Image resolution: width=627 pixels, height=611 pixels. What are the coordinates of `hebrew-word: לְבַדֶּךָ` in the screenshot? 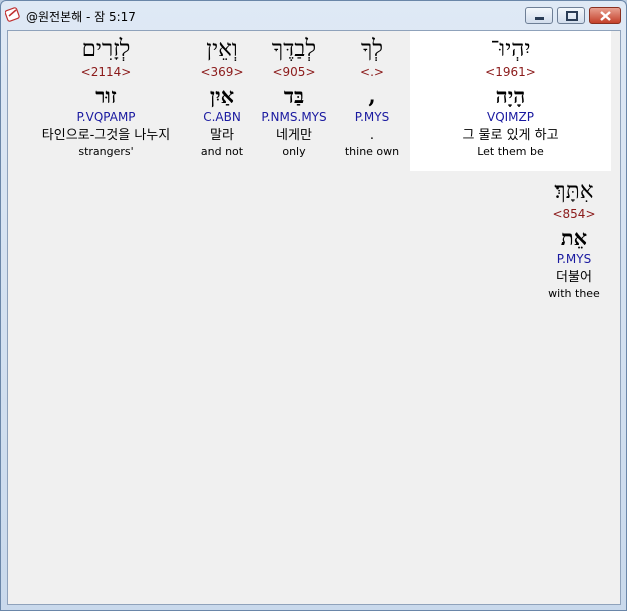 It's located at (294, 49).